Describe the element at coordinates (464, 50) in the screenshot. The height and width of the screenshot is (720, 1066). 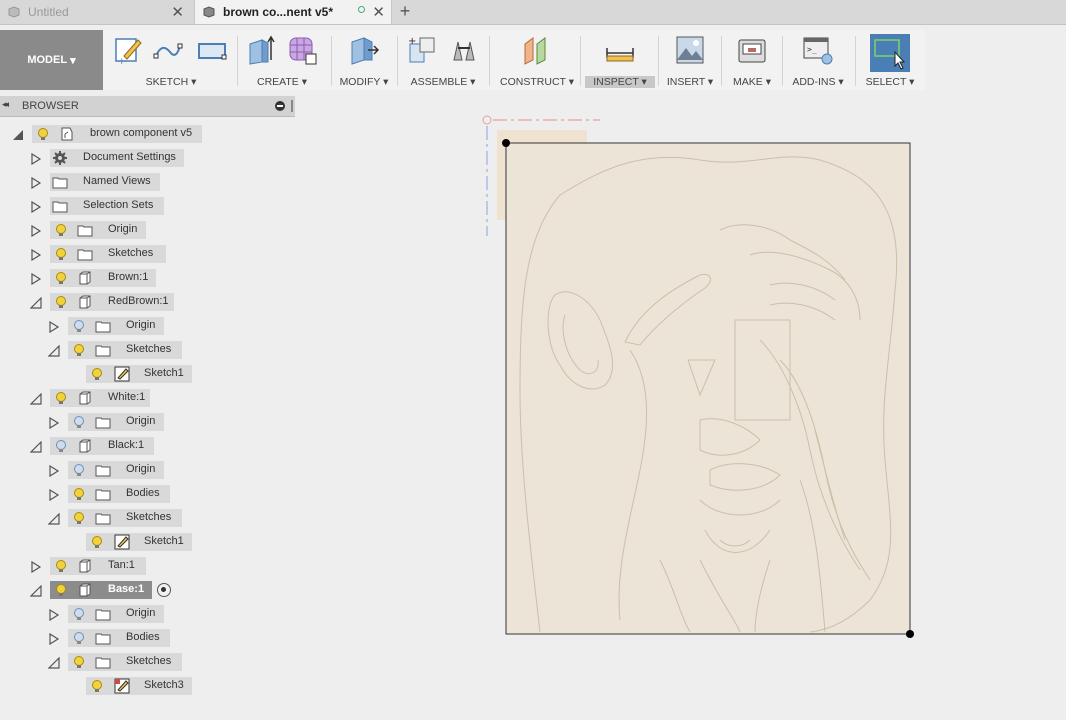
I see `joint-icon` at that location.